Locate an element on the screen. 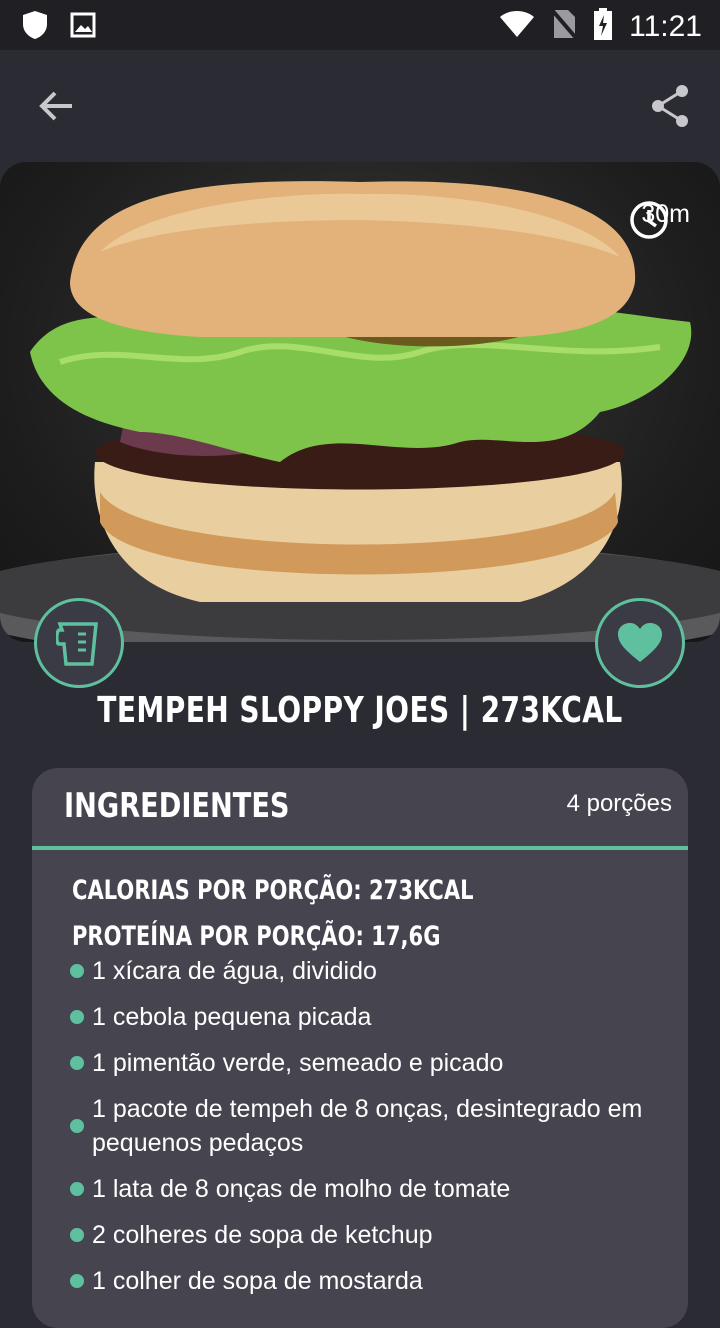  measuring-cup-icon is located at coordinates (79, 643).